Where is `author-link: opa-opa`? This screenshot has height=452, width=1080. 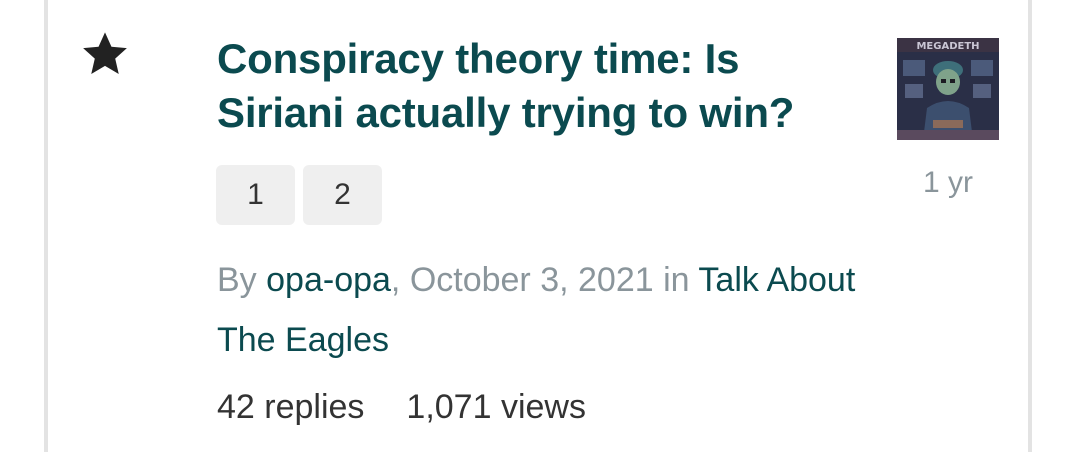
author-link: opa-opa is located at coordinates (328, 280).